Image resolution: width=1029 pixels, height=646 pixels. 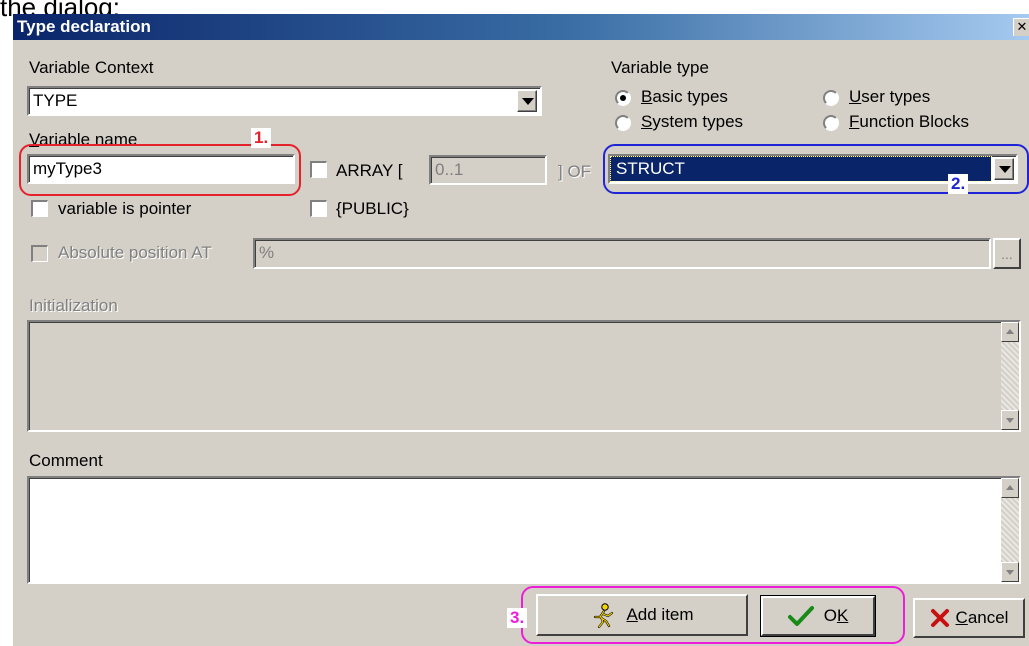 I want to click on public-checkbox, so click(x=318, y=208).